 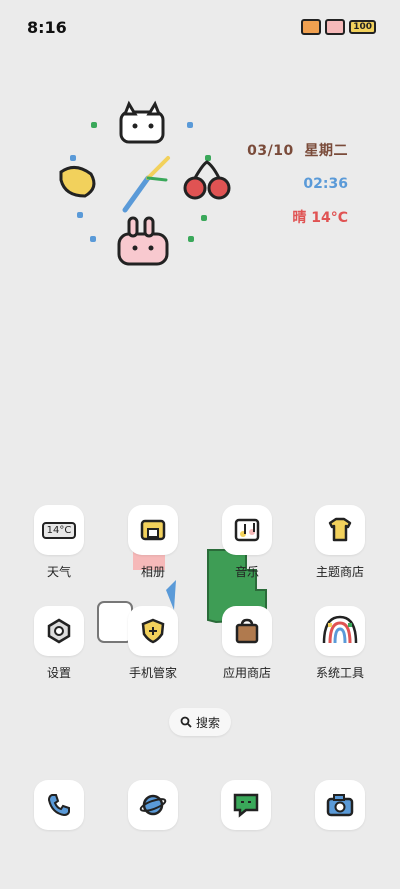 I want to click on dock-camera, so click(x=340, y=805).